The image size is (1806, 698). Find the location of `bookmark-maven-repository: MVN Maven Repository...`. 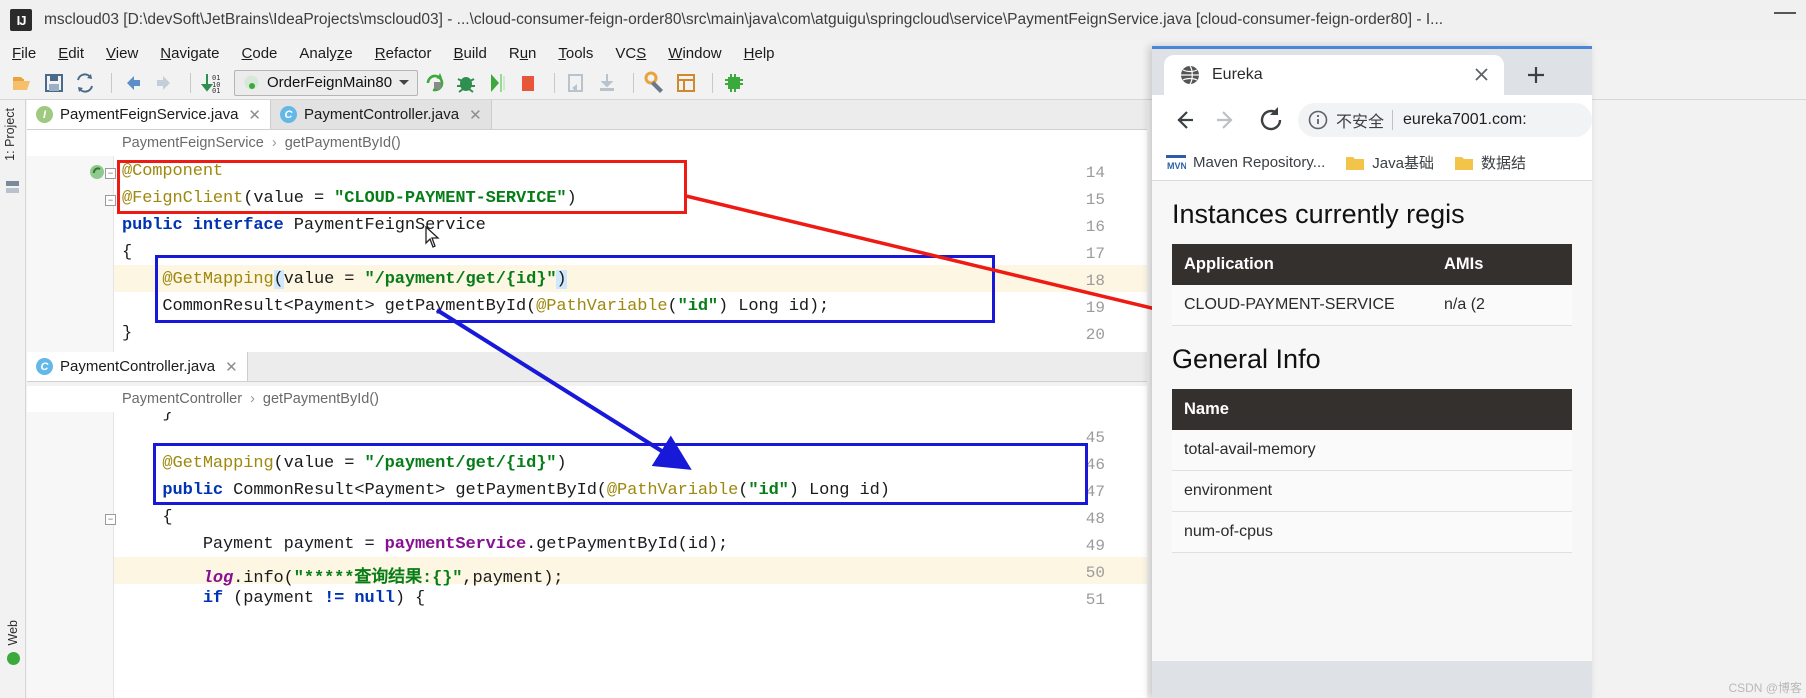

bookmark-maven-repository: MVN Maven Repository... is located at coordinates (1245, 163).